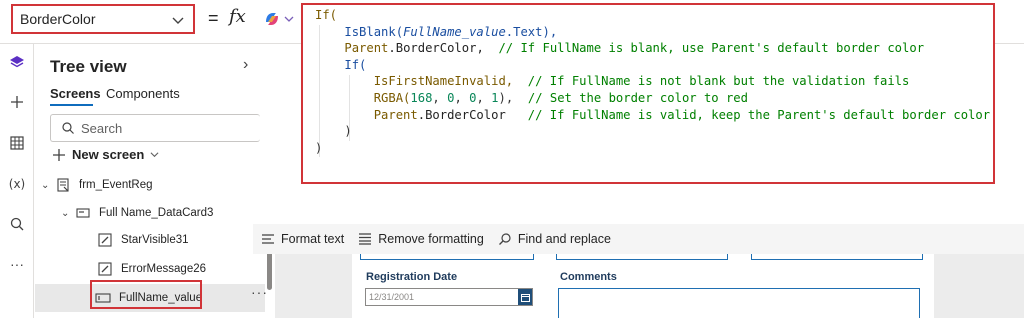 This screenshot has width=1024, height=318. Describe the element at coordinates (17, 264) in the screenshot. I see `more-icon: ···` at that location.